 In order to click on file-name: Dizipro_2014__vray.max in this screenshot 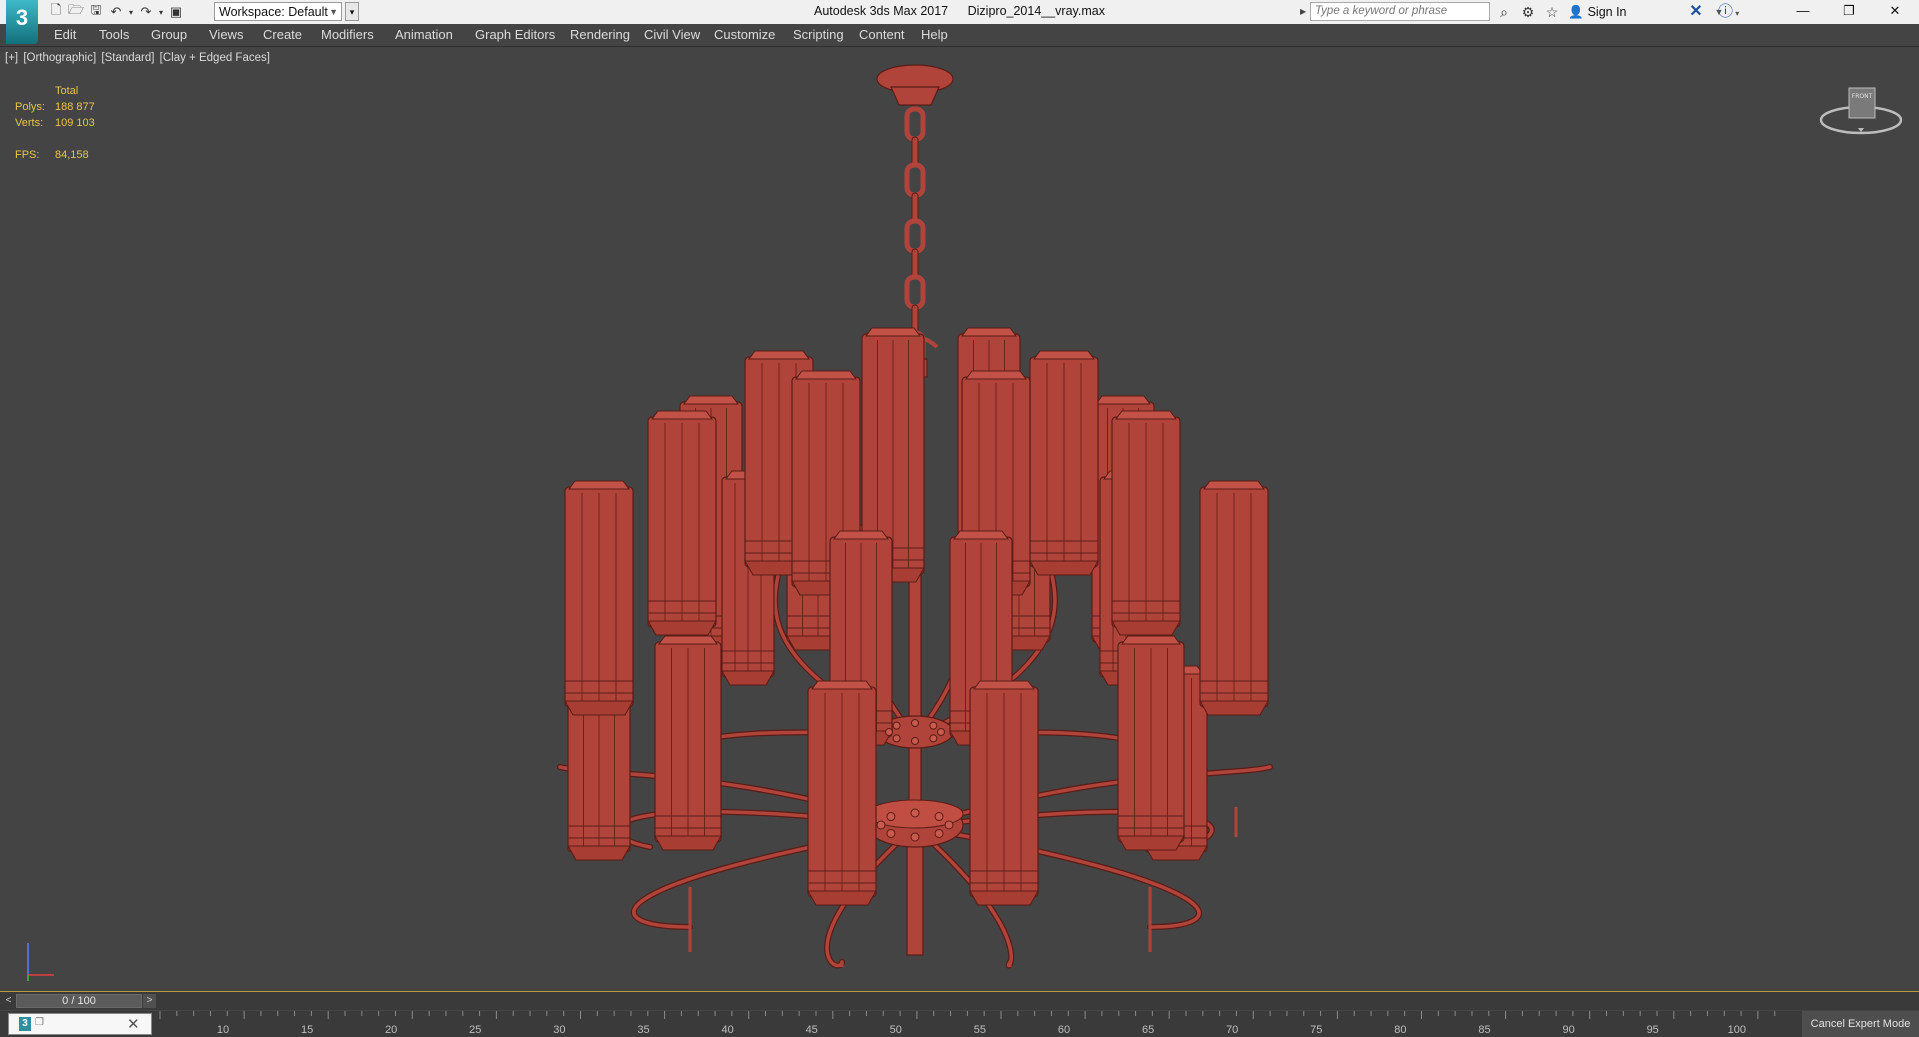, I will do `click(1036, 11)`.